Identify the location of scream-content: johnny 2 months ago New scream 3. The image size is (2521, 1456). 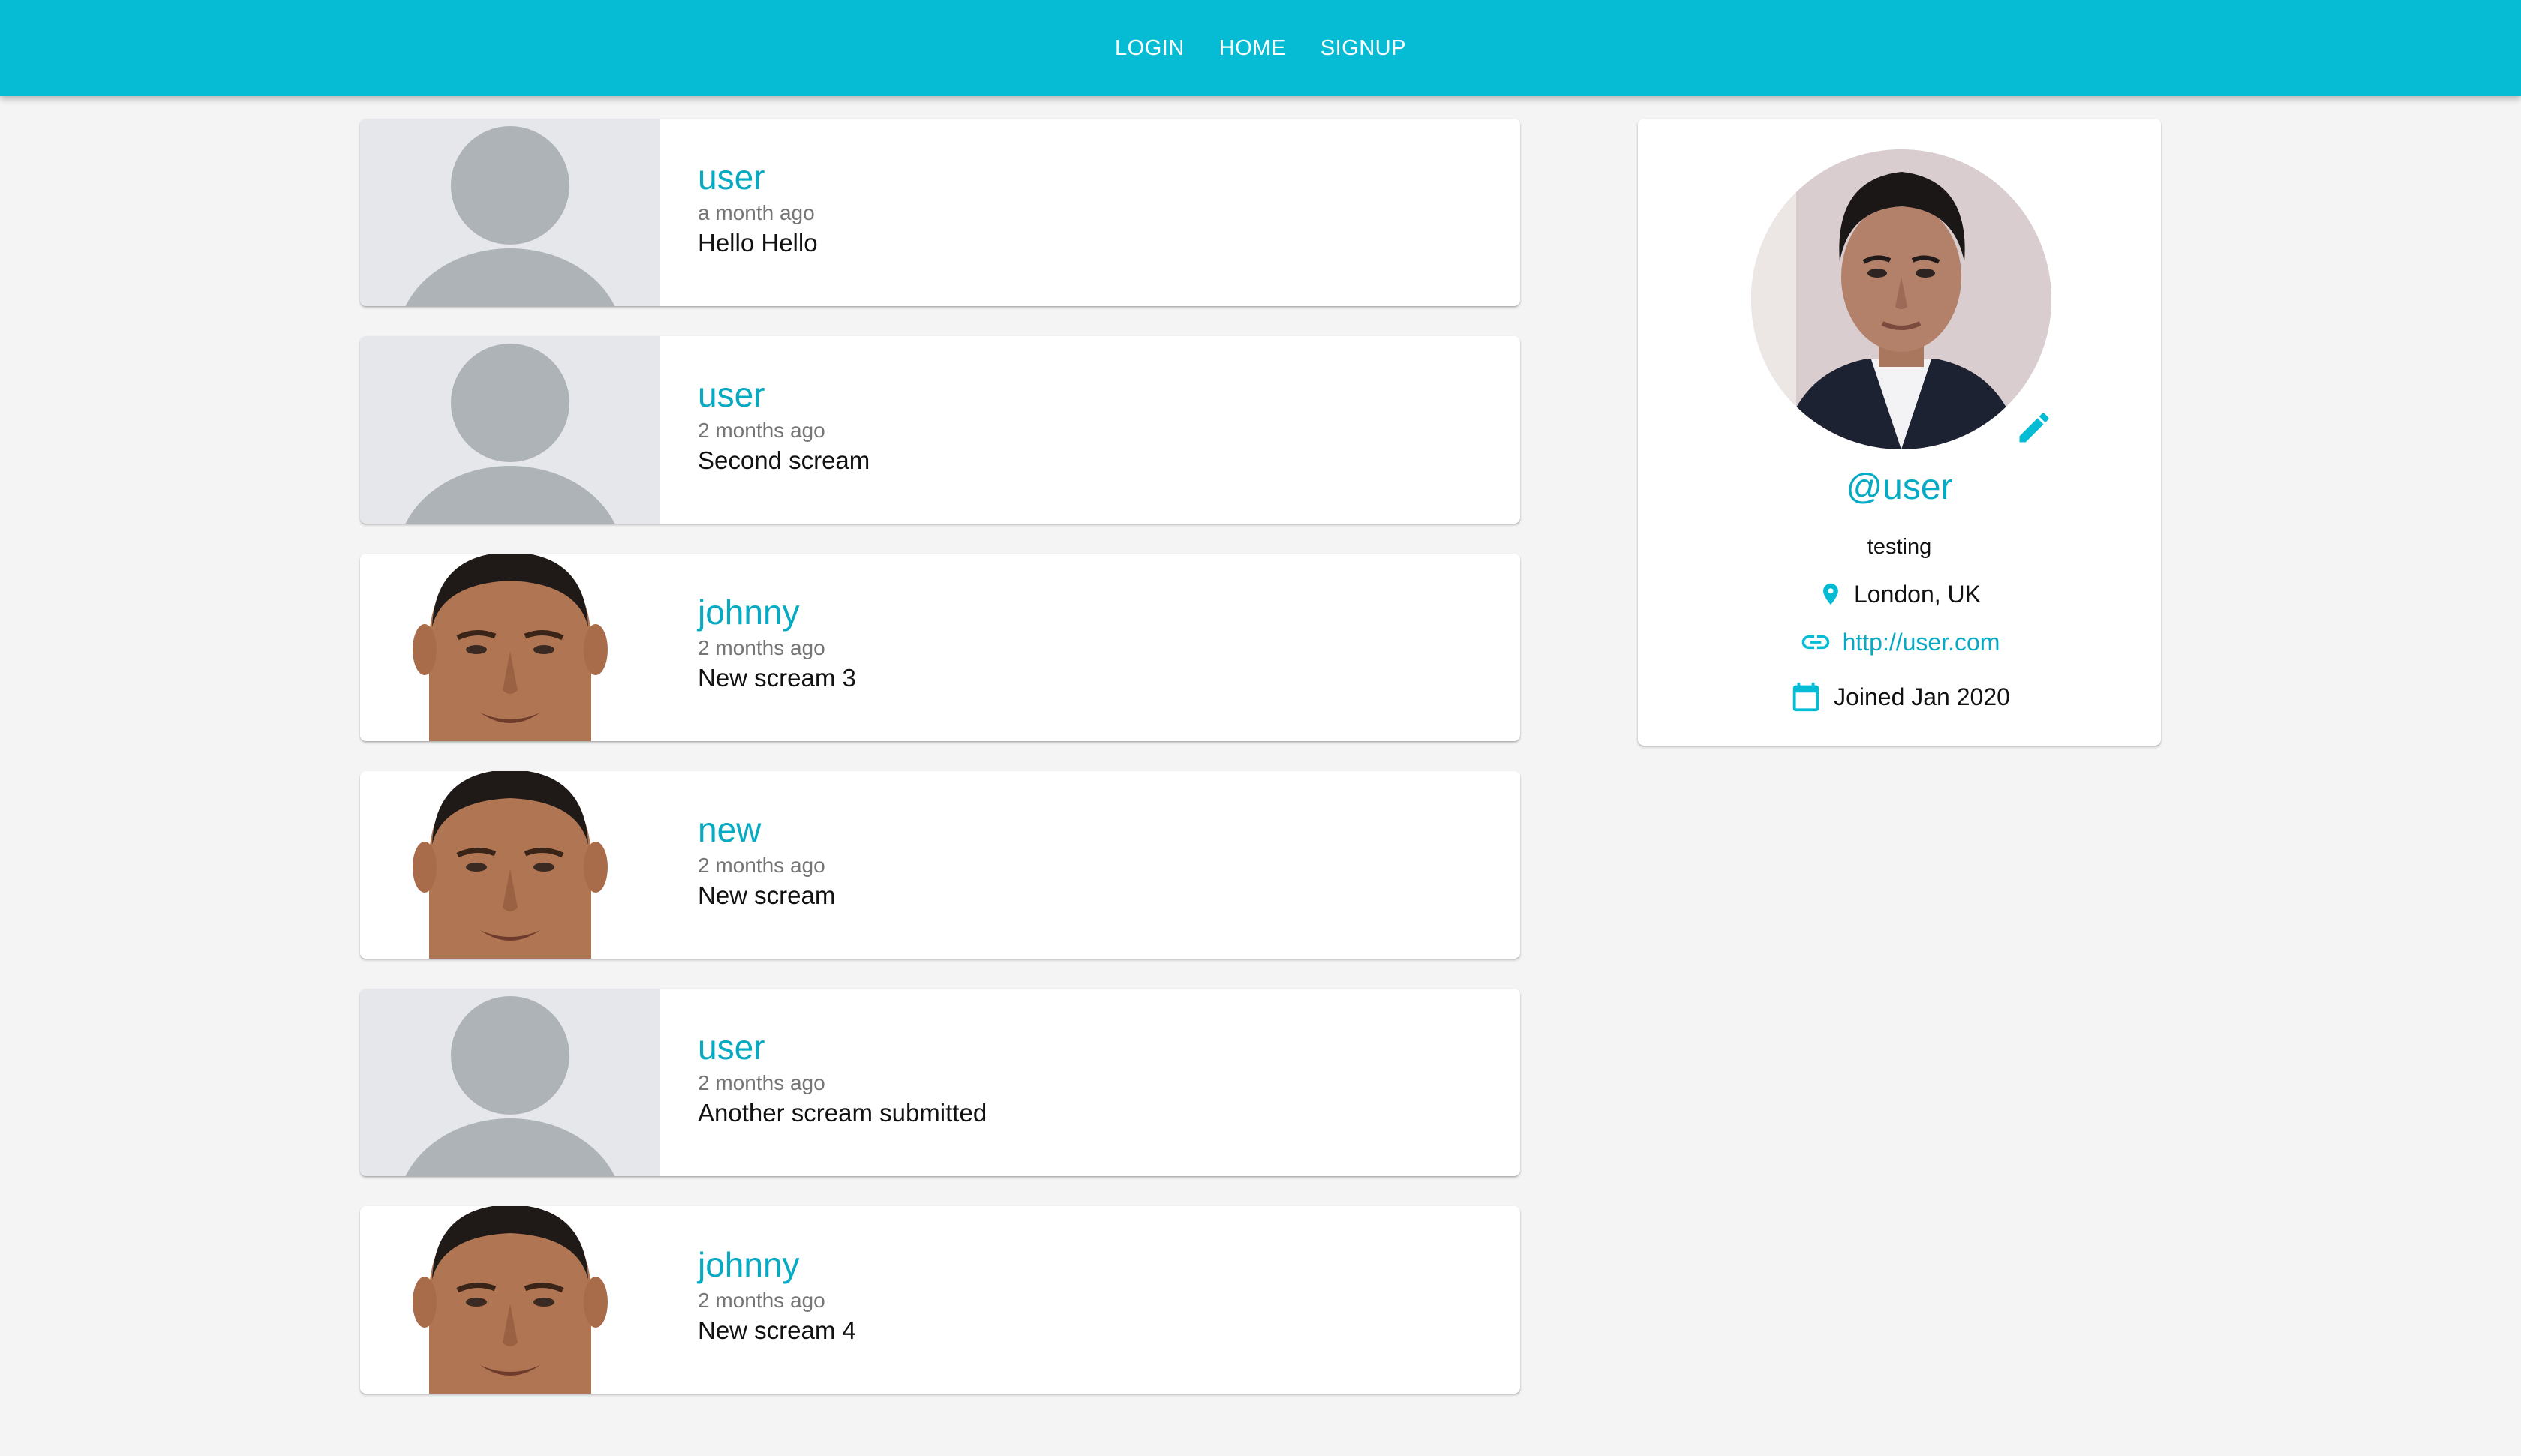
(758, 647).